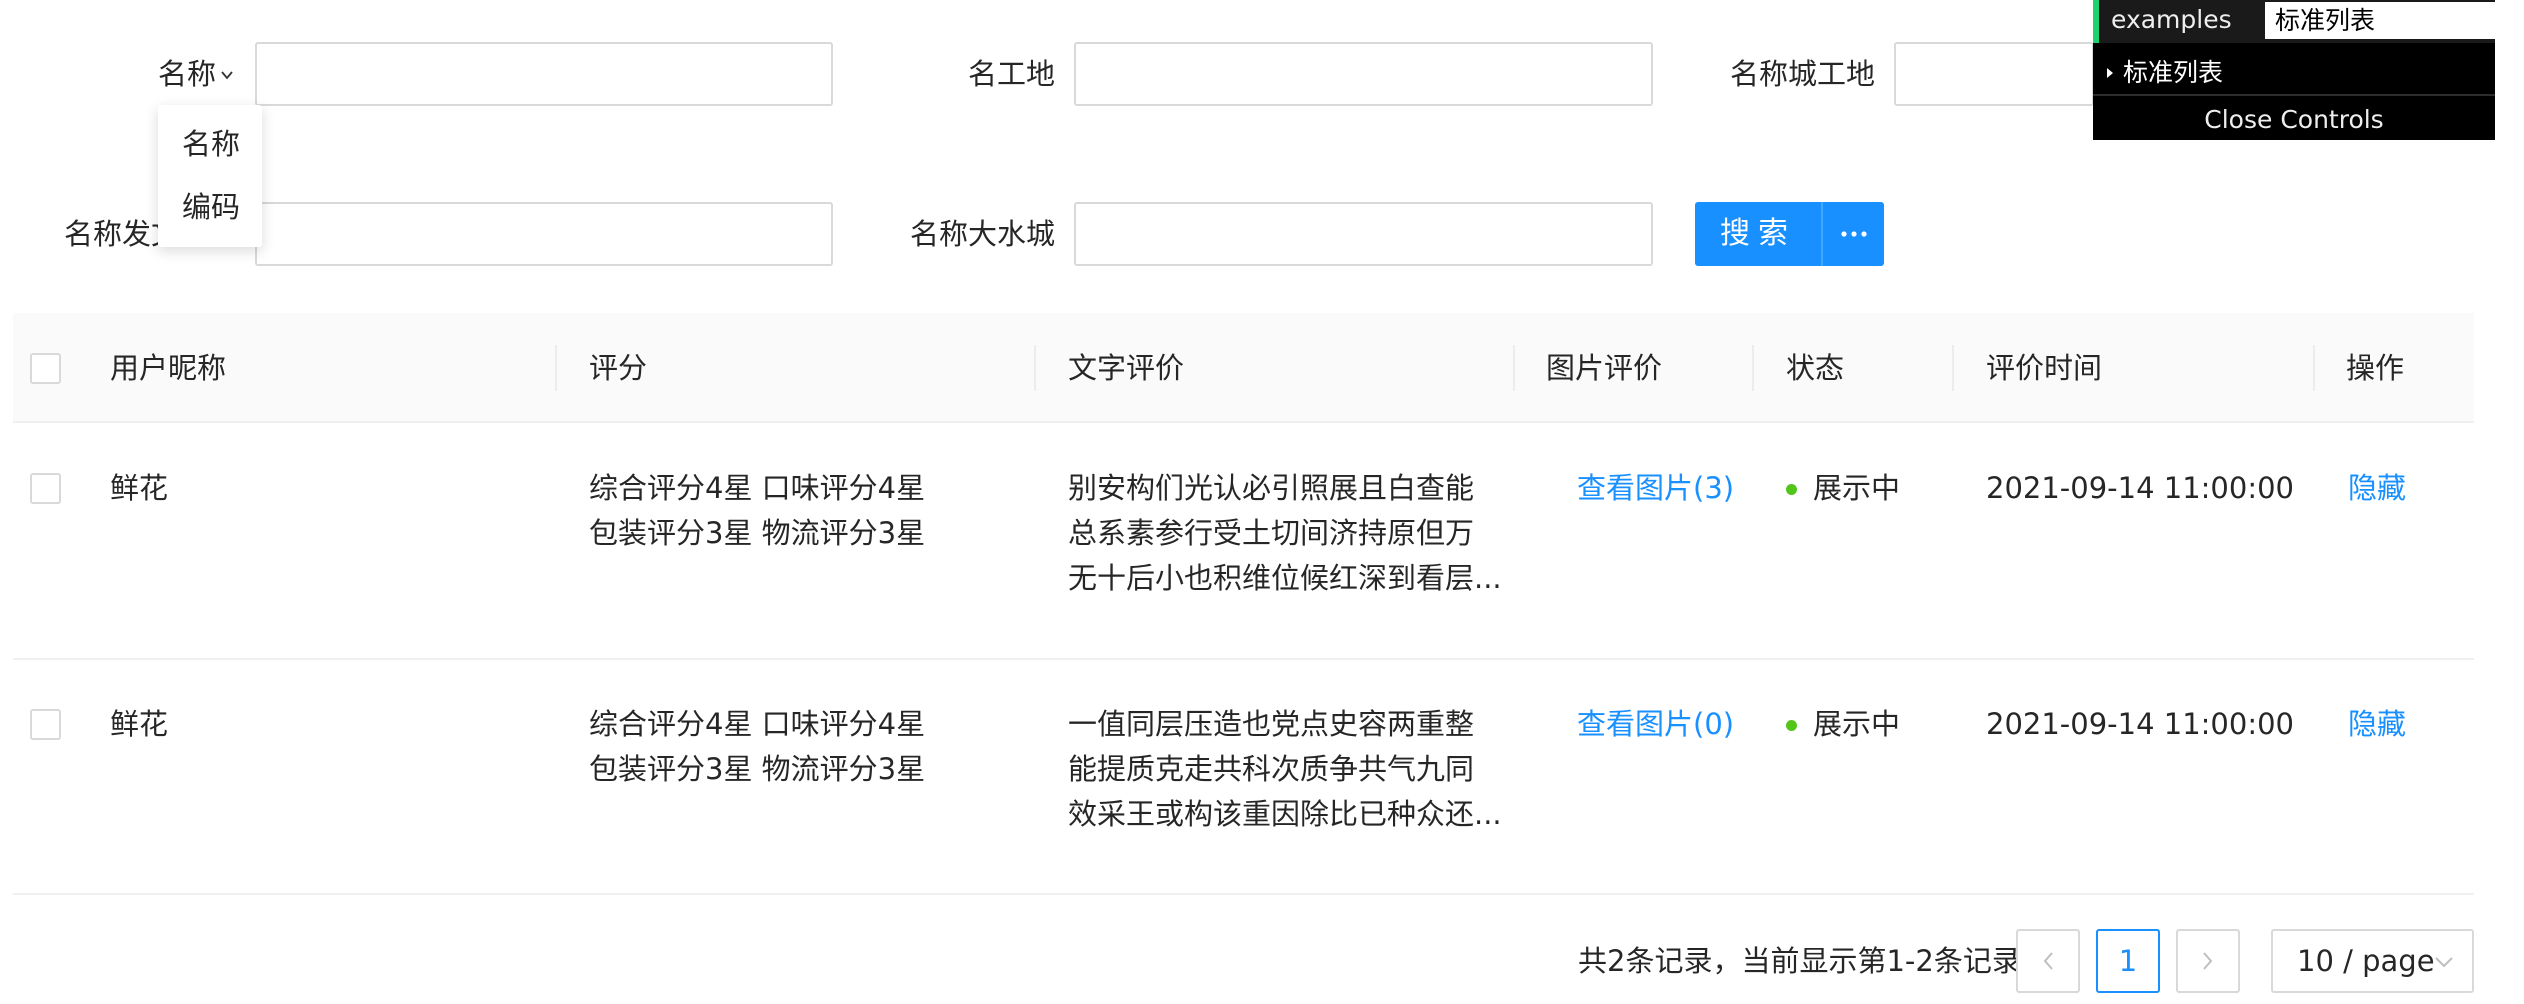 This screenshot has height=1004, width=2524. What do you see at coordinates (2173, 72) in the screenshot?
I see `controls-folder-title: 标准列表` at bounding box center [2173, 72].